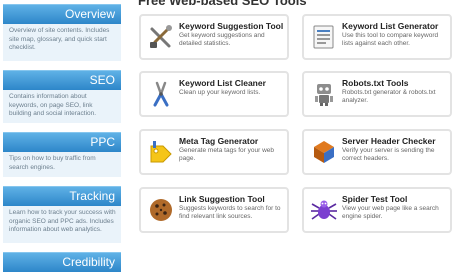  Describe the element at coordinates (324, 152) in the screenshot. I see `server-icon` at that location.